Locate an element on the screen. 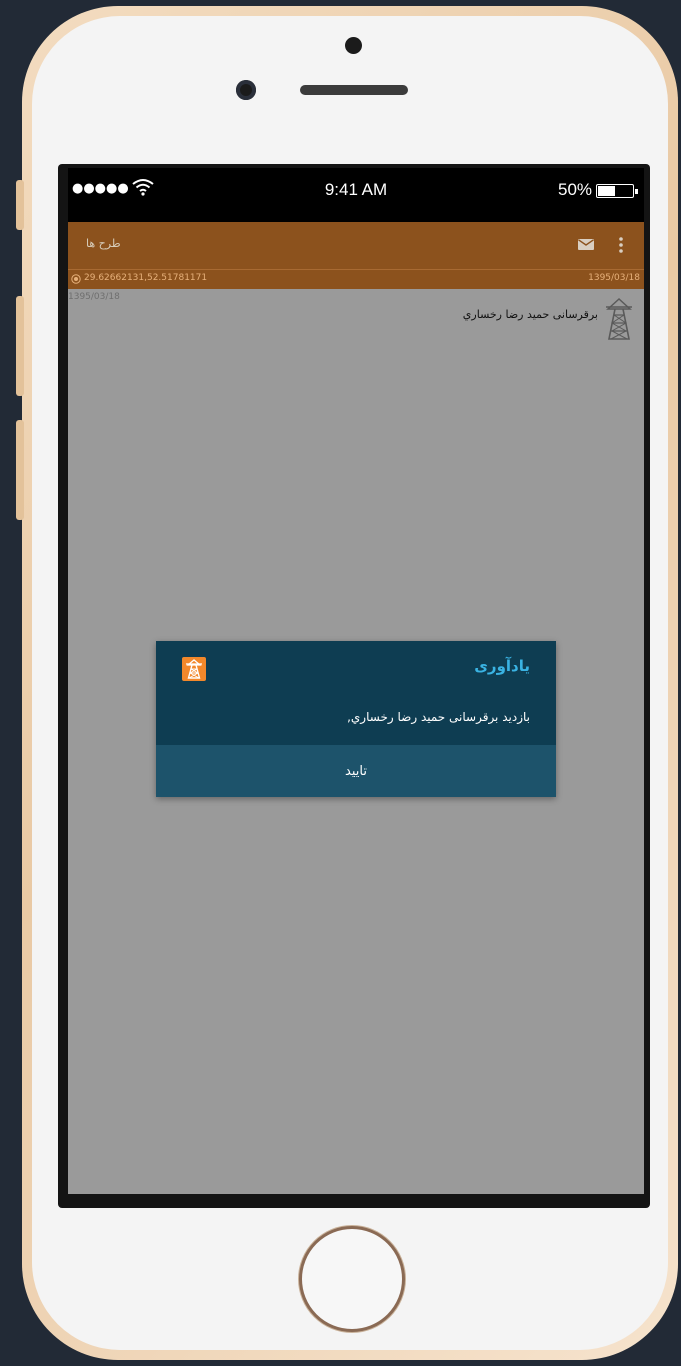  envelope-icon is located at coordinates (586, 244).